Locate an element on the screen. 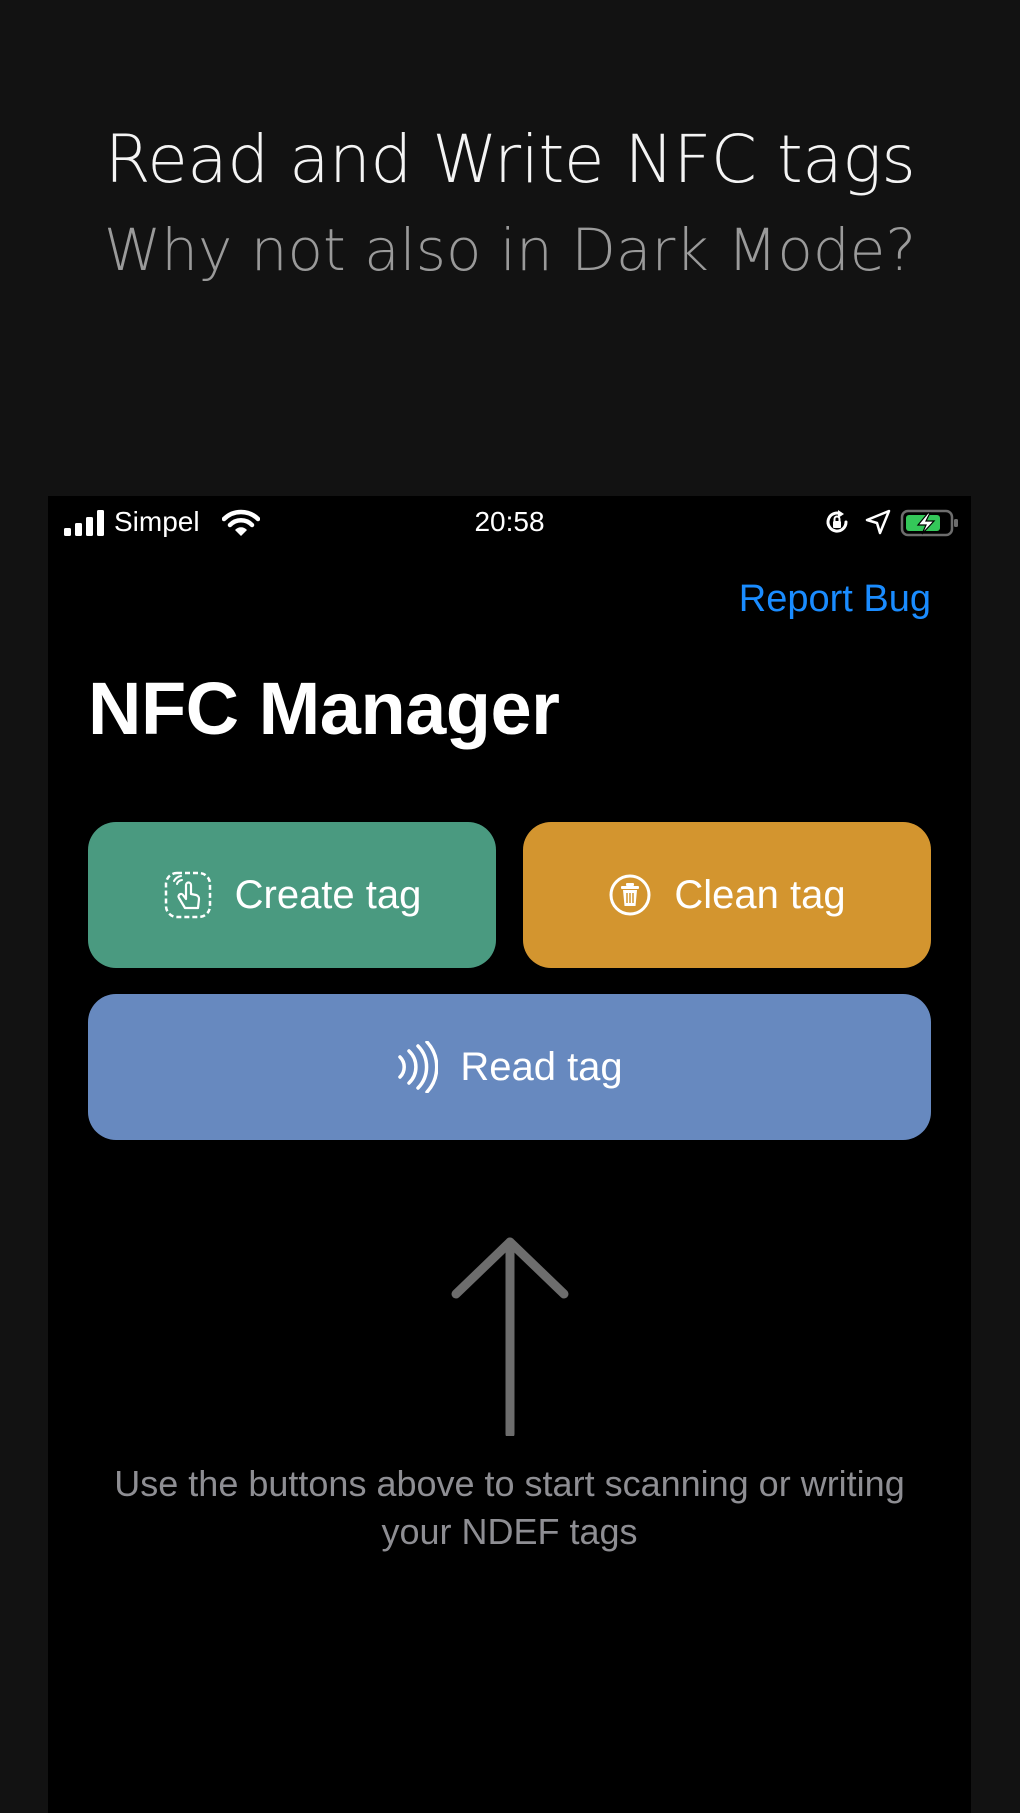 The image size is (1020, 1813). clean-tag-label: Clean tag is located at coordinates (760, 894).